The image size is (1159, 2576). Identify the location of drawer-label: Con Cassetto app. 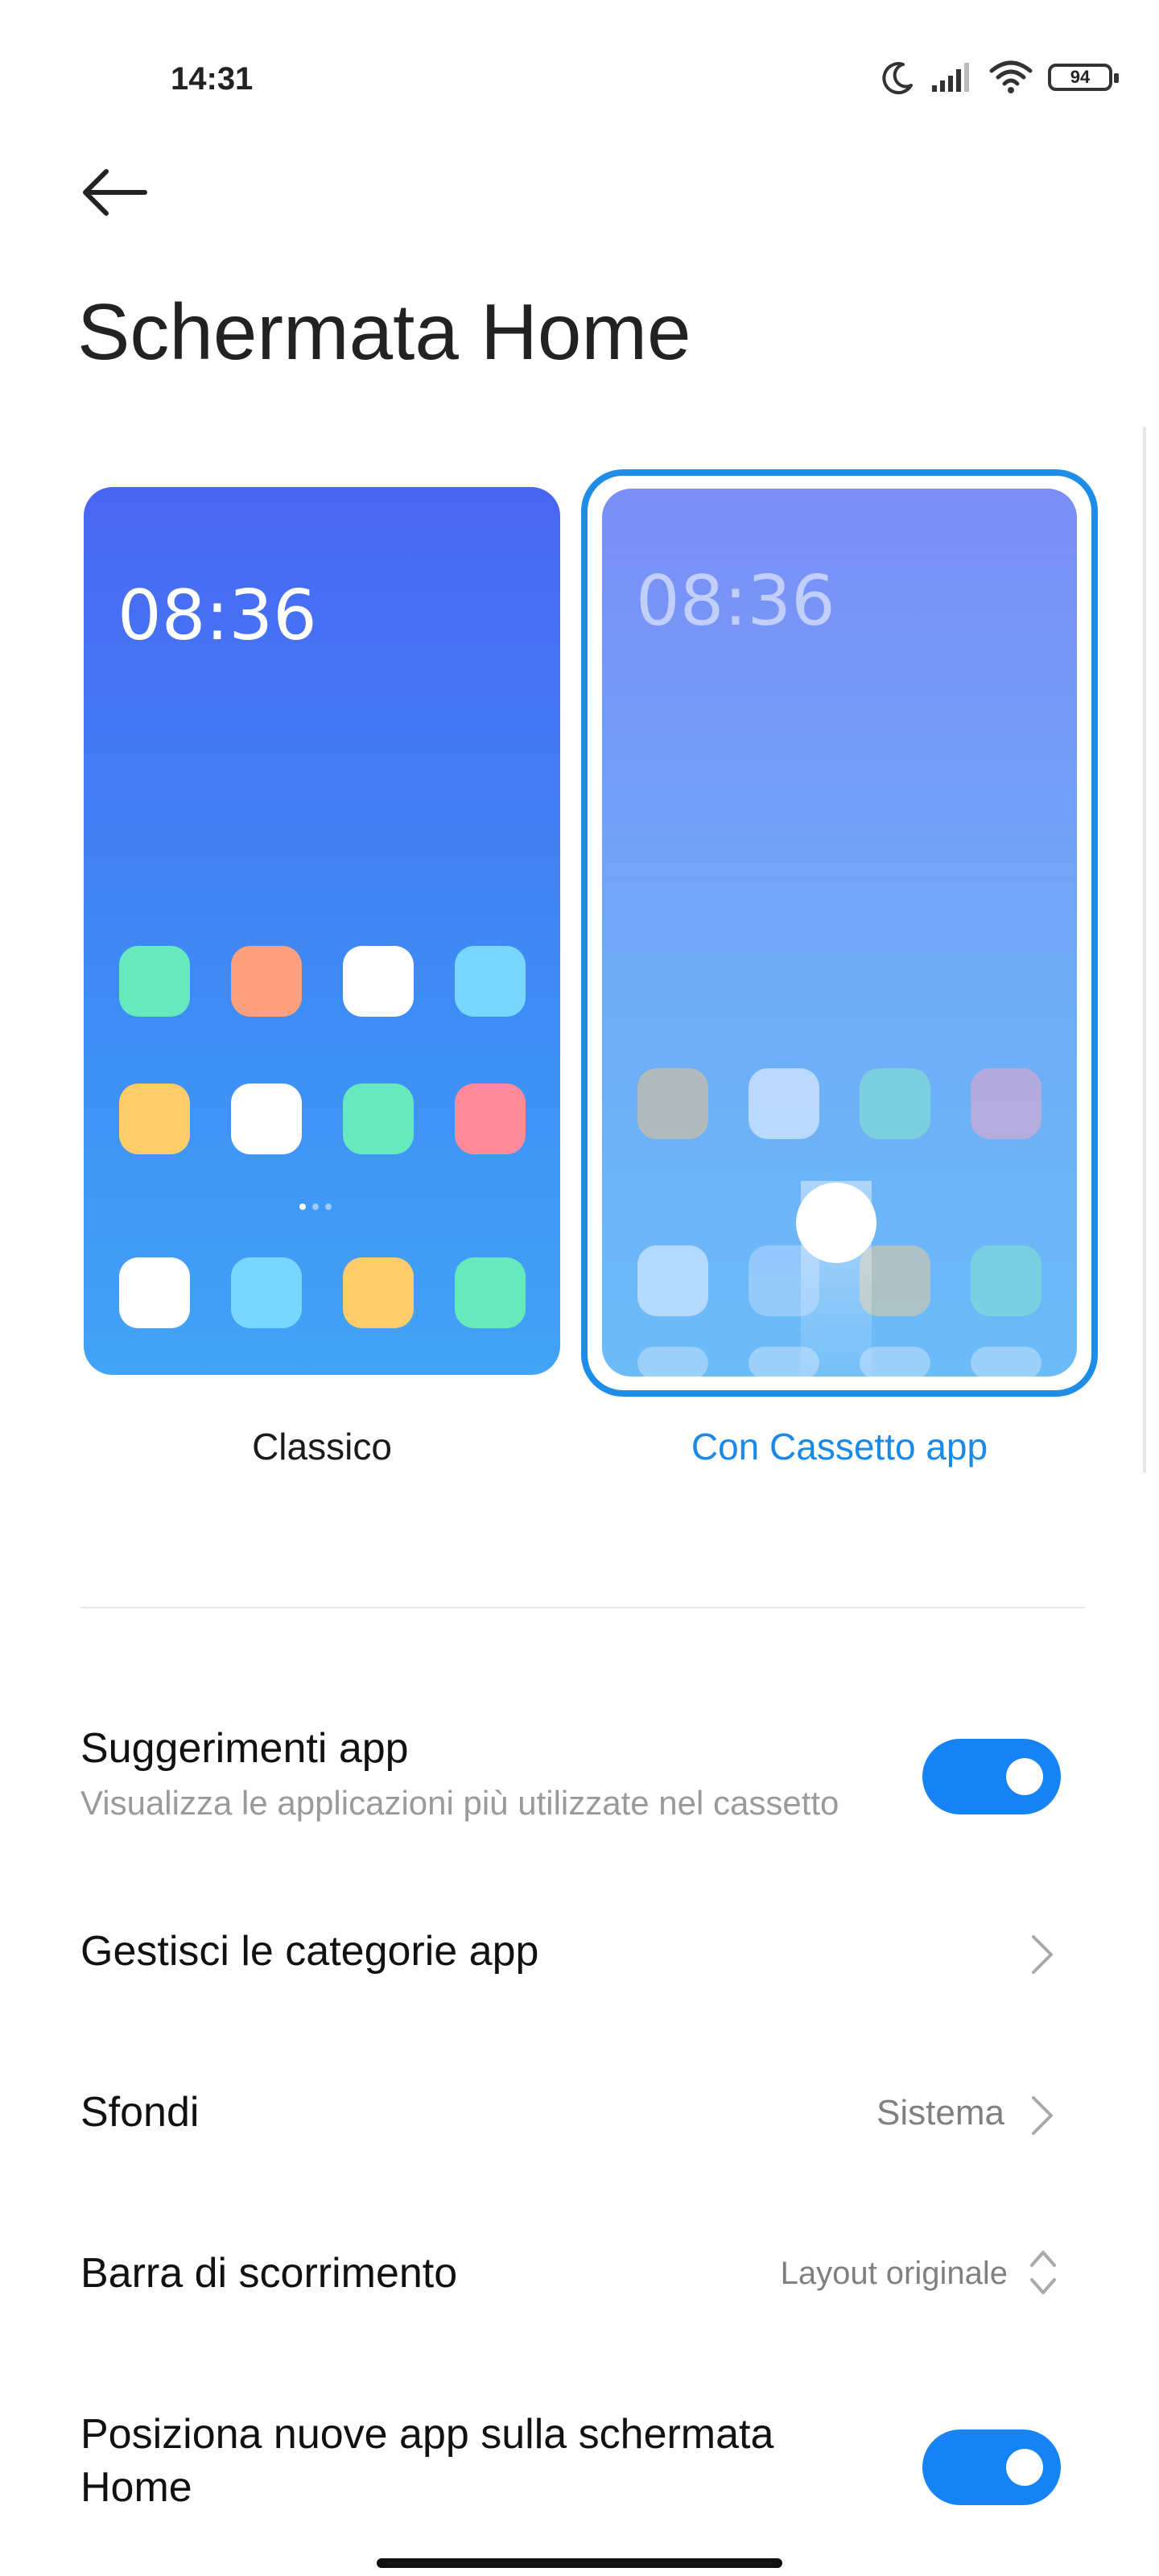
(840, 1446).